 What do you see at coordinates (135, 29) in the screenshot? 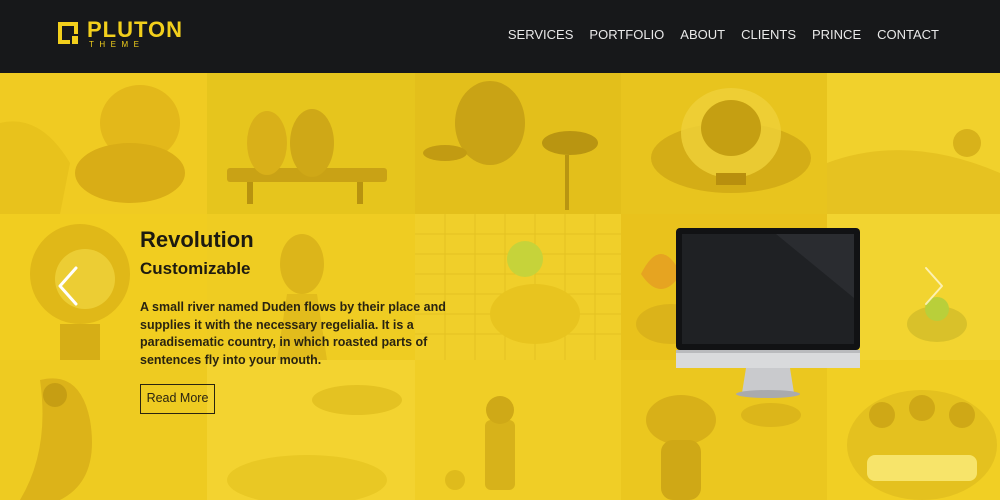
I see `brand-name: PLUTON` at bounding box center [135, 29].